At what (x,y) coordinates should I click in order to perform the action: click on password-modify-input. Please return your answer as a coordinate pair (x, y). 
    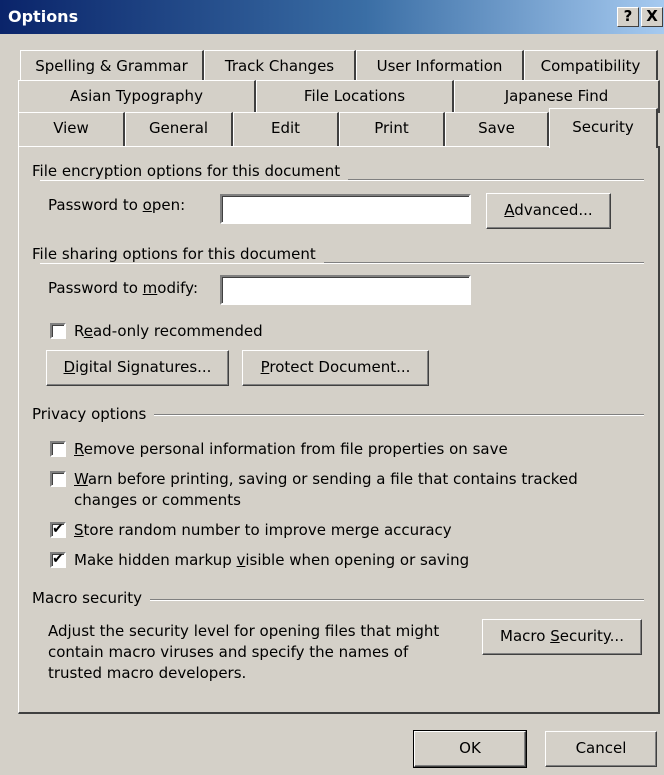
    Looking at the image, I should click on (345, 290).